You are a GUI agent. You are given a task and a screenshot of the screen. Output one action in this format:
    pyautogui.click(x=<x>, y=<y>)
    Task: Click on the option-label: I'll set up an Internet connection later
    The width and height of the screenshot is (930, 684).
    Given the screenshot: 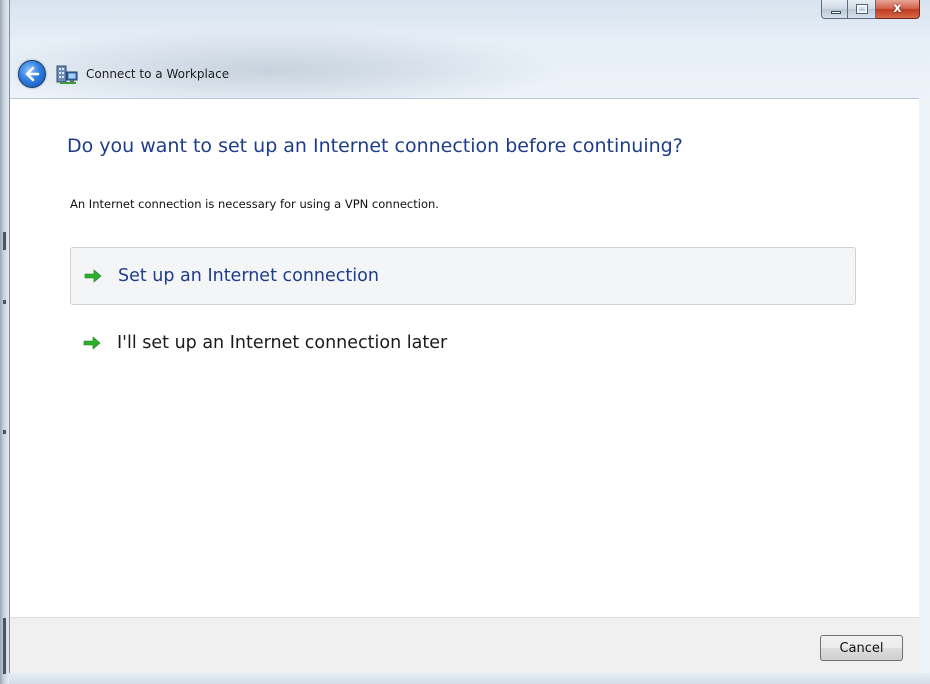 What is the action you would take?
    pyautogui.click(x=282, y=343)
    